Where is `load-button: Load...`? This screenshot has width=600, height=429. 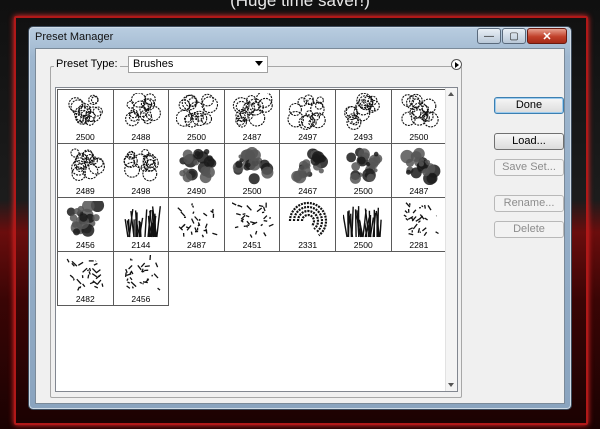
load-button: Load... is located at coordinates (529, 141).